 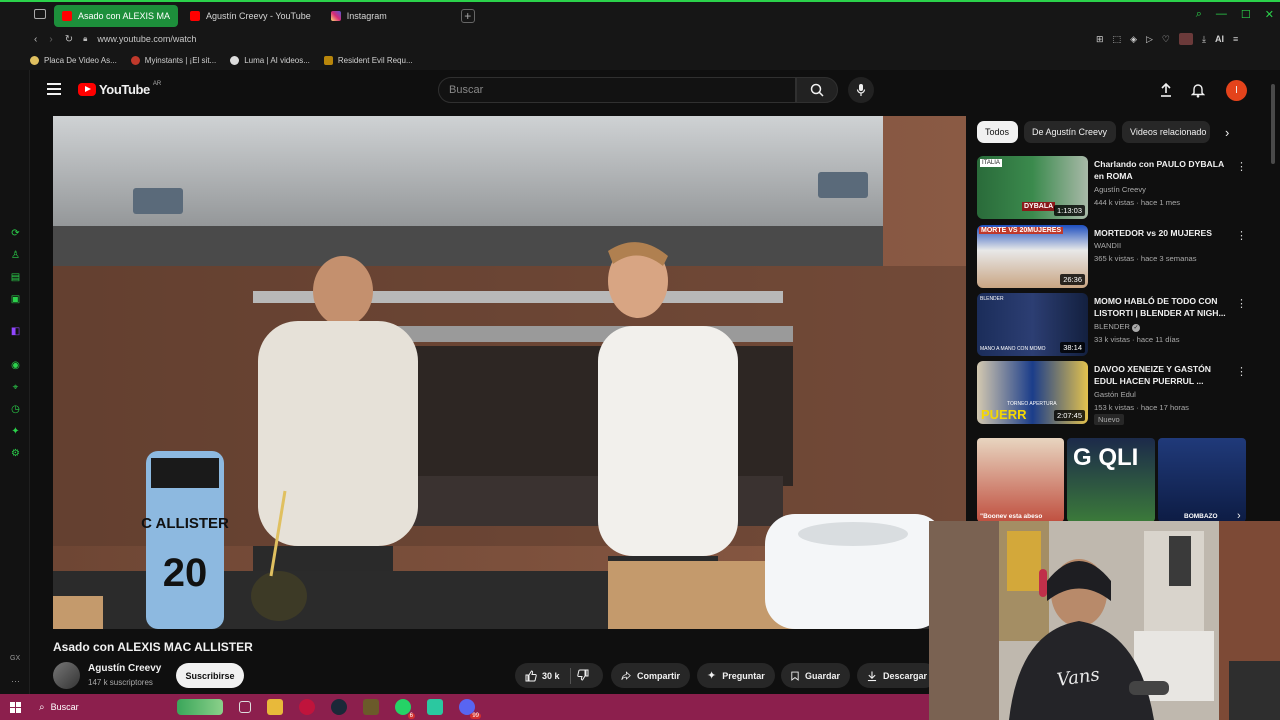 I want to click on chip-relacionados: Videos relacionado, so click(x=1166, y=132).